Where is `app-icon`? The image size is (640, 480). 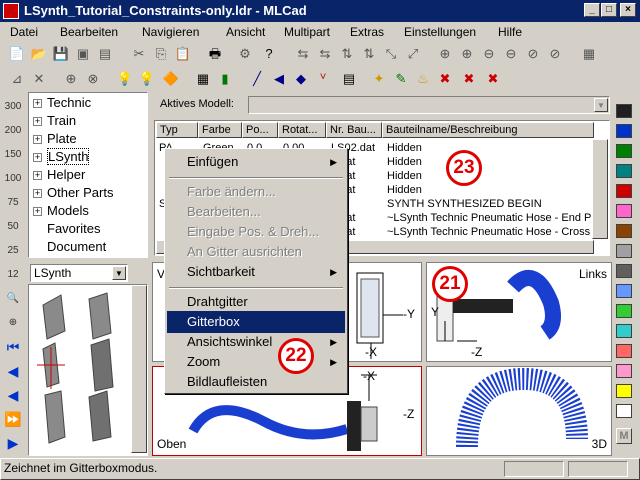 app-icon is located at coordinates (11, 11).